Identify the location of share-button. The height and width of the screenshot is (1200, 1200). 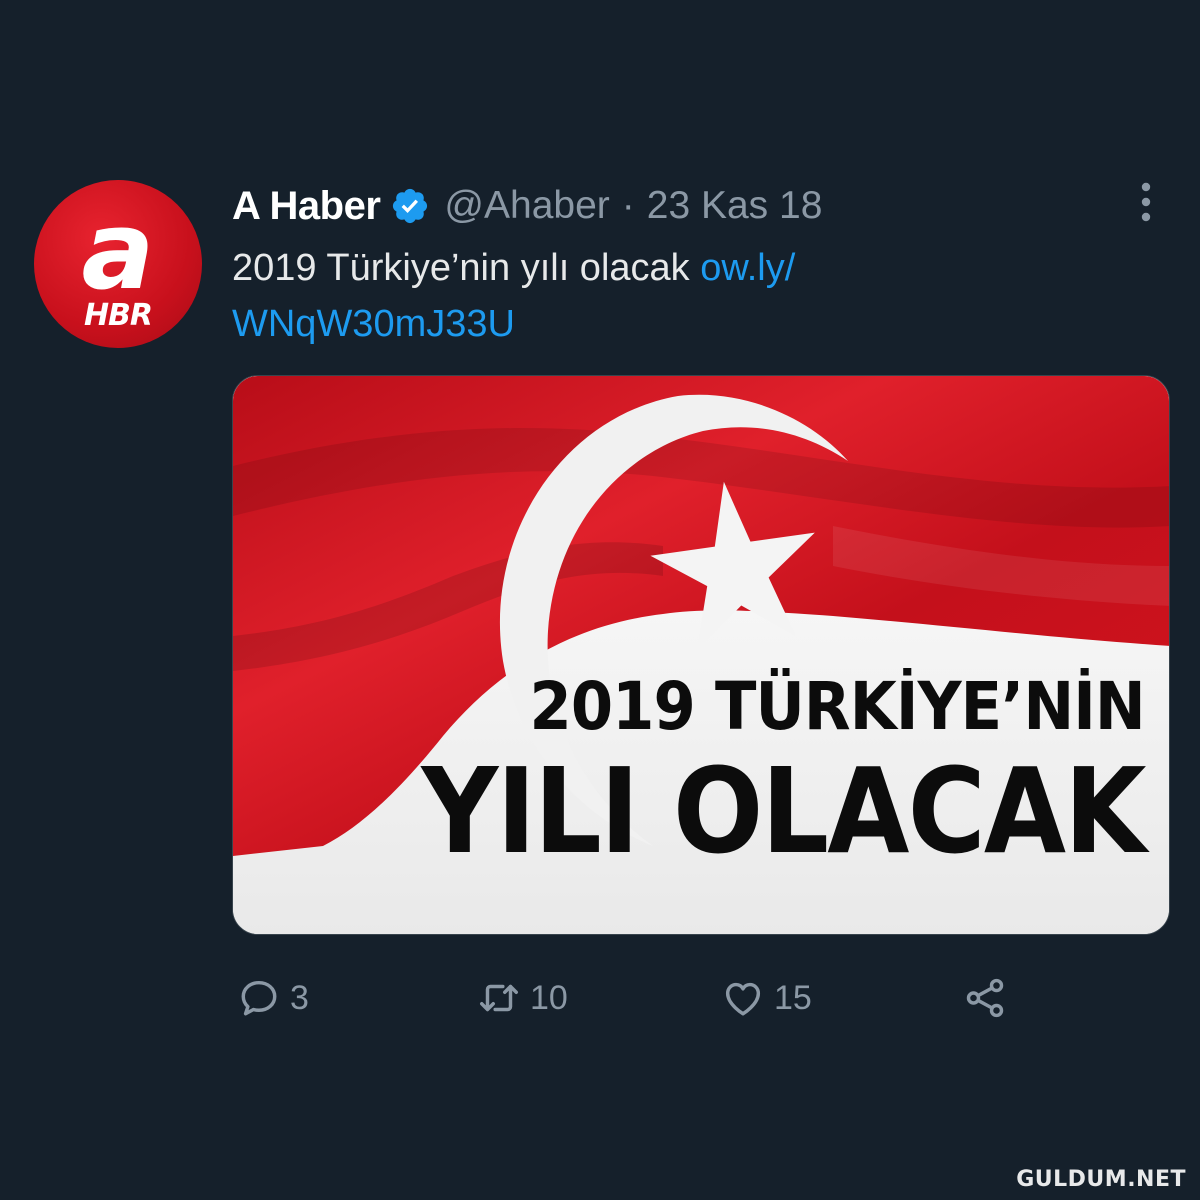
(985, 998).